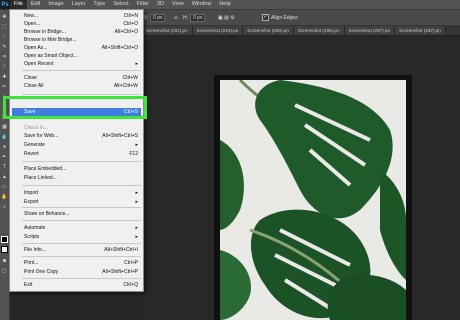  I want to click on menu-type: Type, so click(99, 4).